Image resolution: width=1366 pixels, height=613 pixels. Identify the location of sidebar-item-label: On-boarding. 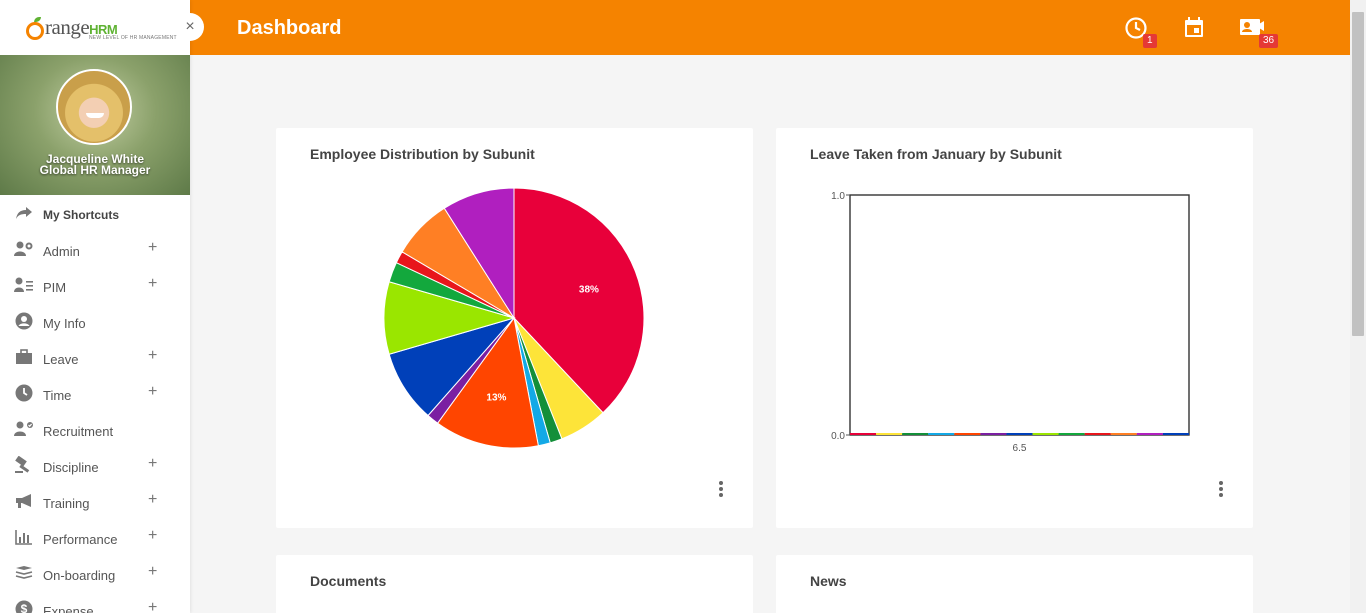
(79, 575).